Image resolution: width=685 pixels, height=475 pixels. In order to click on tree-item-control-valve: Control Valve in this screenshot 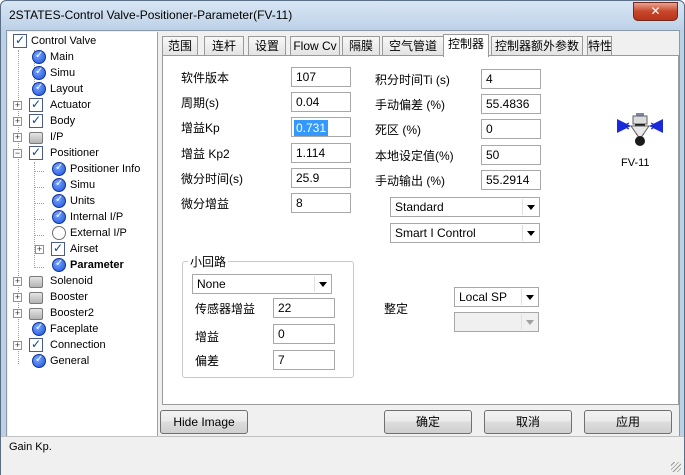, I will do `click(82, 41)`.